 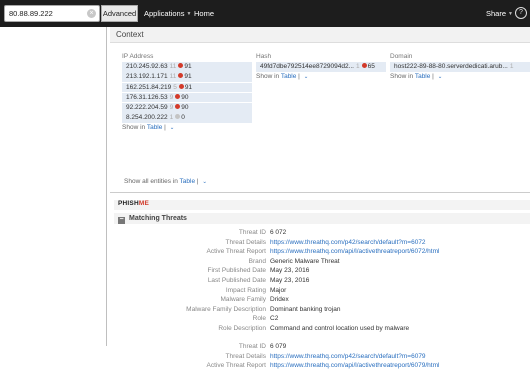 I want to click on field-value: Major, so click(x=278, y=290).